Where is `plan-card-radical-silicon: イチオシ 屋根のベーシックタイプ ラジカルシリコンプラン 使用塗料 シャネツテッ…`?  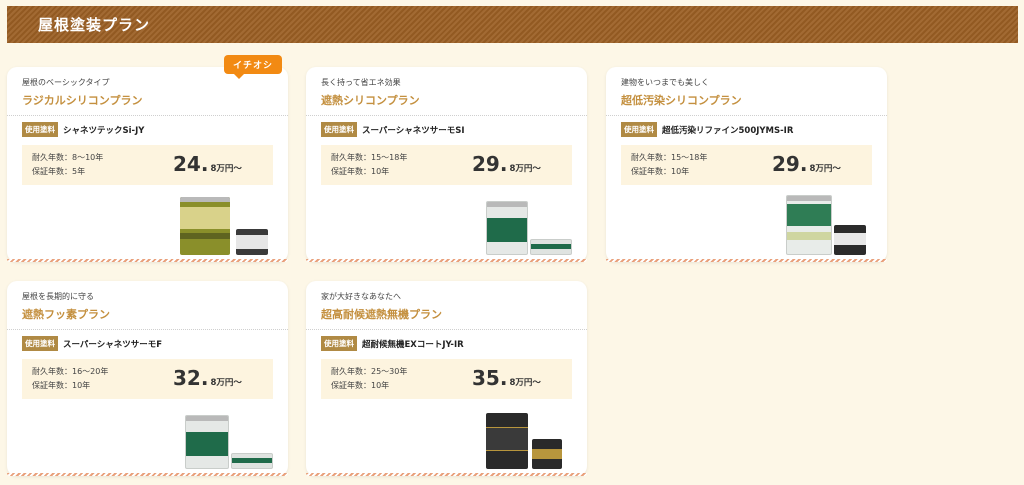 plan-card-radical-silicon: イチオシ 屋根のベーシックタイプ ラジカルシリコンプラン 使用塗料 シャネツテッ… is located at coordinates (147, 158).